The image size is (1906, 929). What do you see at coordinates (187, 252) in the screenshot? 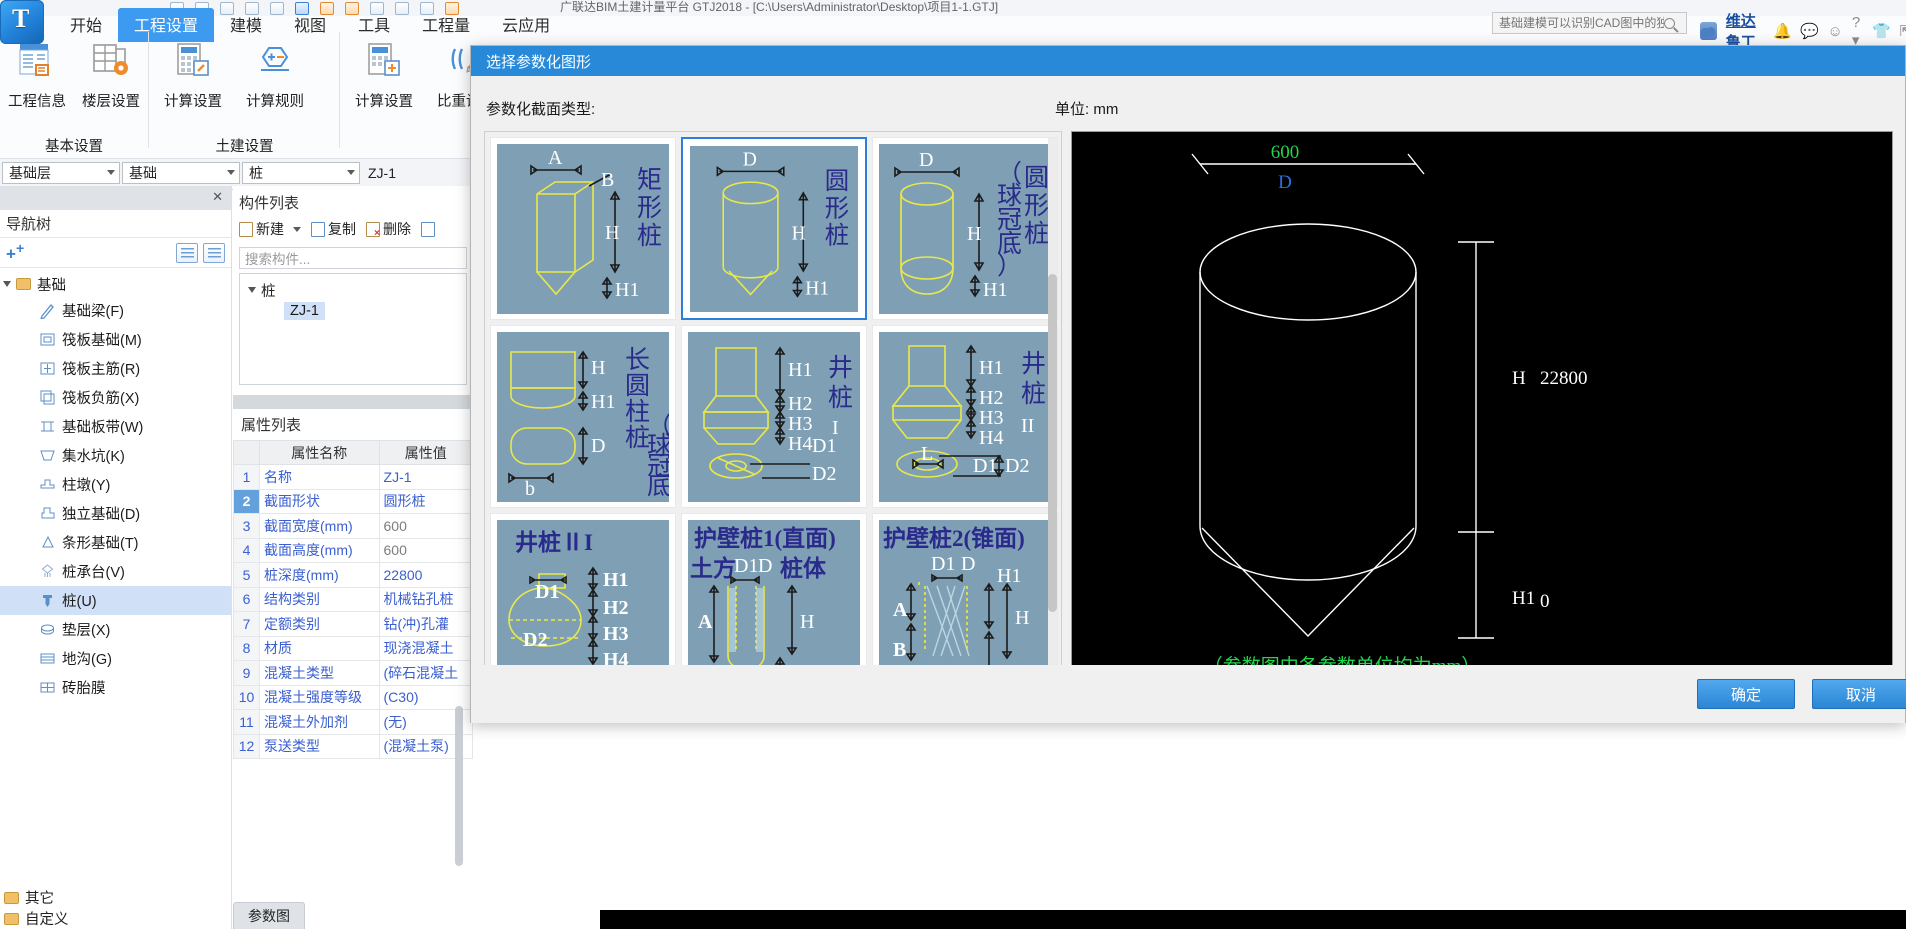
I see `list-view-icon` at bounding box center [187, 252].